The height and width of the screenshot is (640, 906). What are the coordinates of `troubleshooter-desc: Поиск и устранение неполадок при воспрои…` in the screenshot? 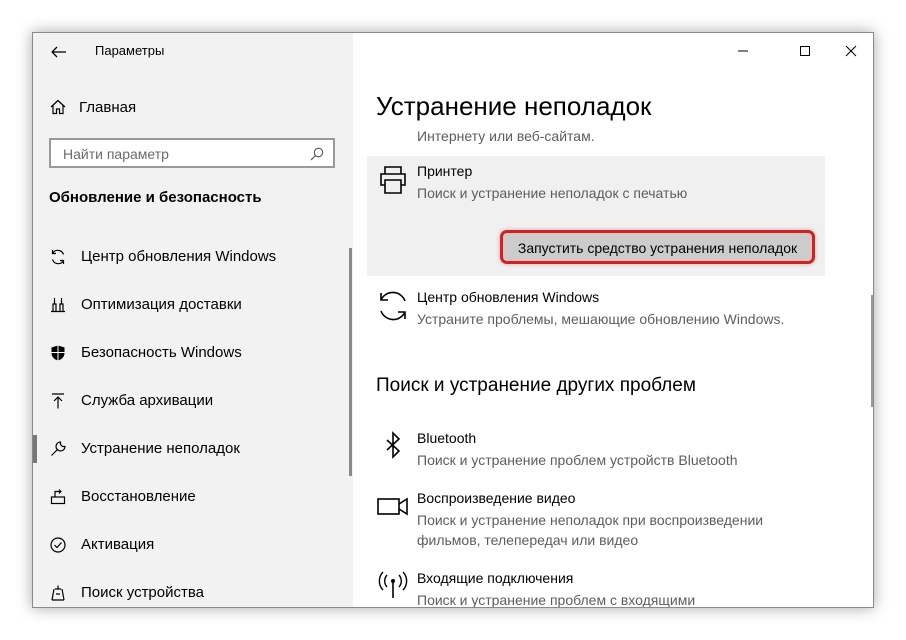 It's located at (590, 530).